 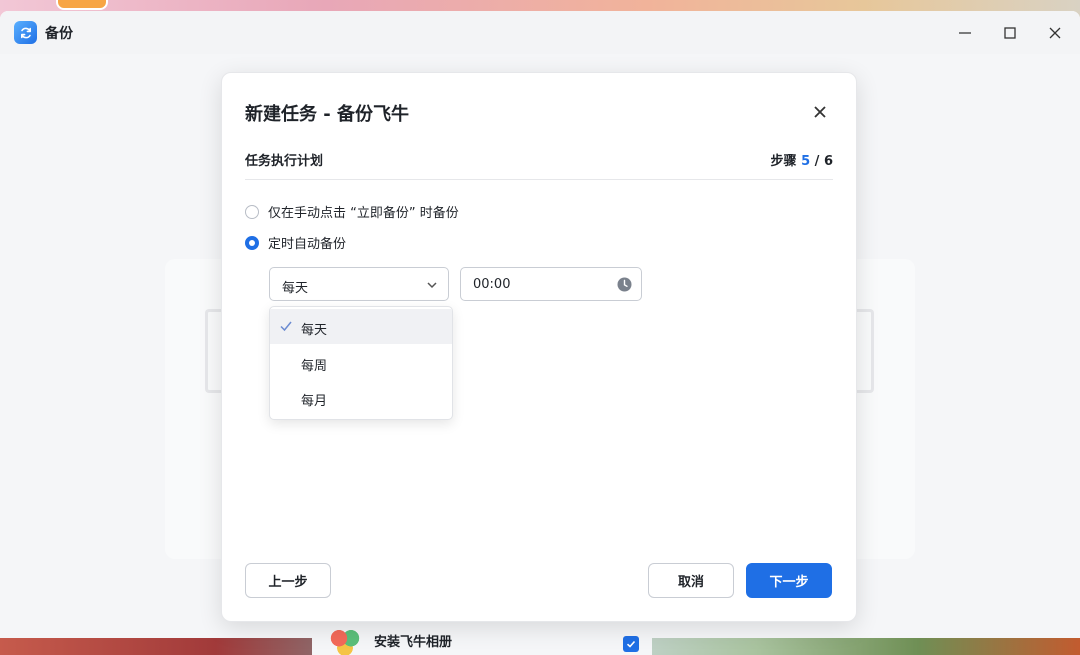 I want to click on maximize-icon, so click(x=1010, y=33).